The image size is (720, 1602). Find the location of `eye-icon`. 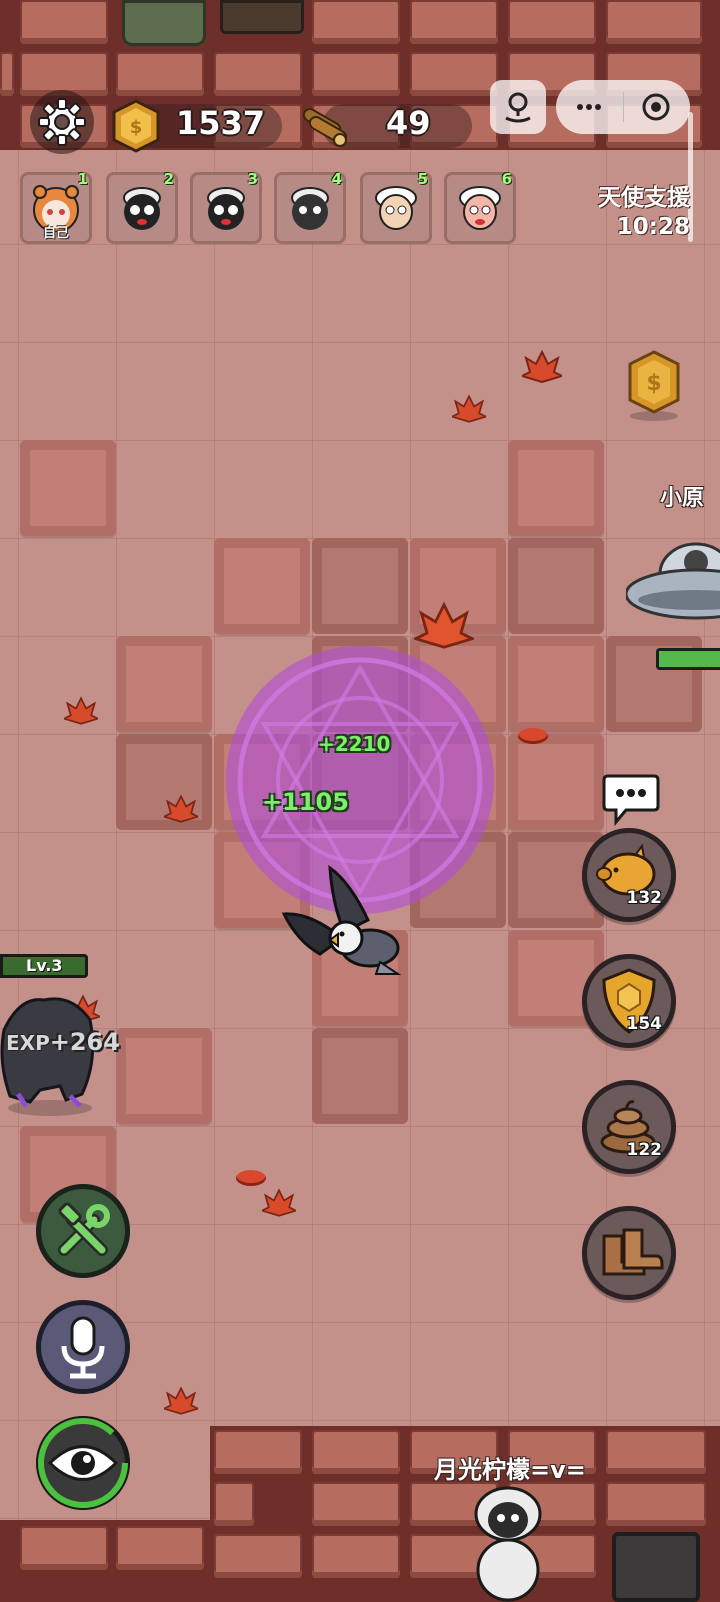

eye-icon is located at coordinates (83, 1463).